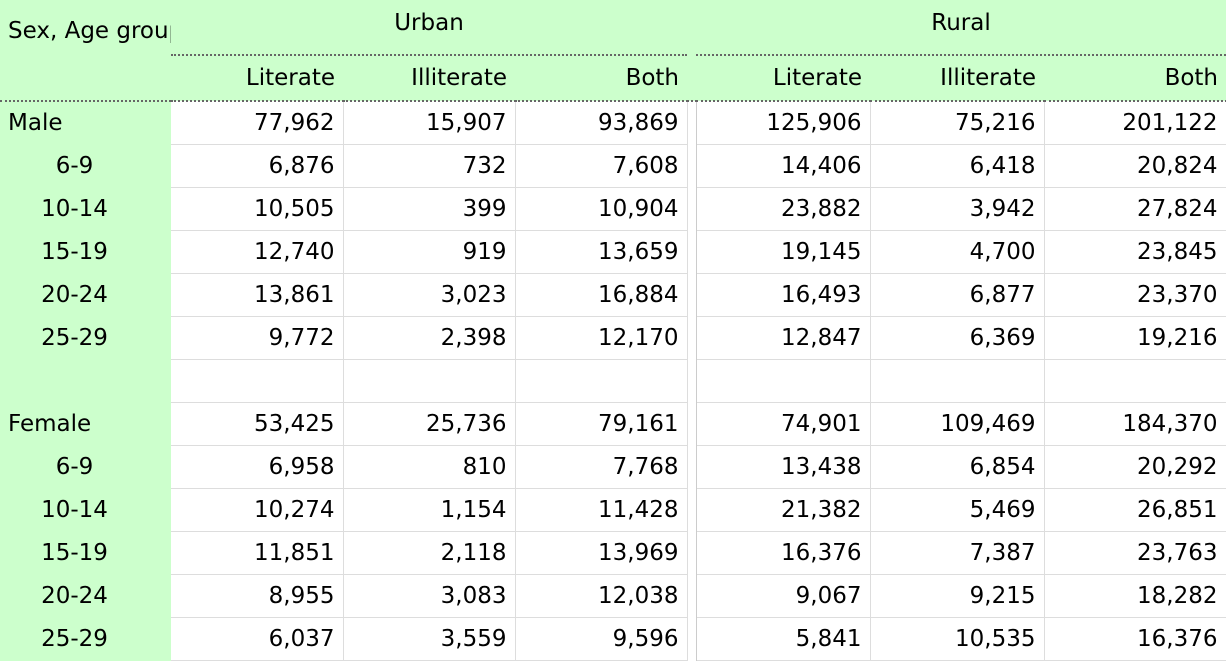 This screenshot has height=661, width=1226. I want to click on group-header-rural: Rural, so click(961, 28).